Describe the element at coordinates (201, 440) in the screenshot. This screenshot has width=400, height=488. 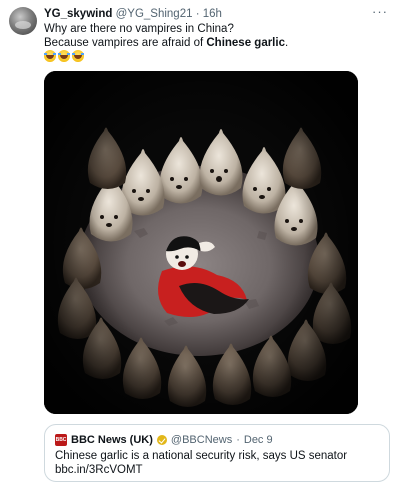
I see `quoted-handle: @BBCNews` at that location.